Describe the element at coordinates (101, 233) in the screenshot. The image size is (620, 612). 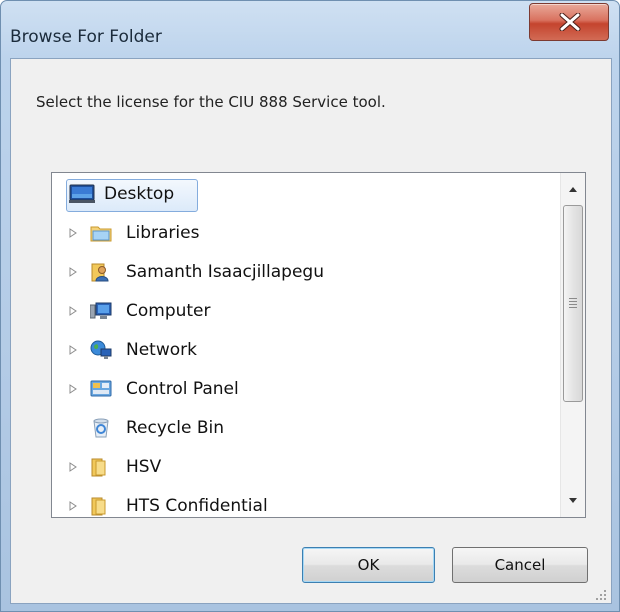
I see `libraries-folder-icon` at that location.